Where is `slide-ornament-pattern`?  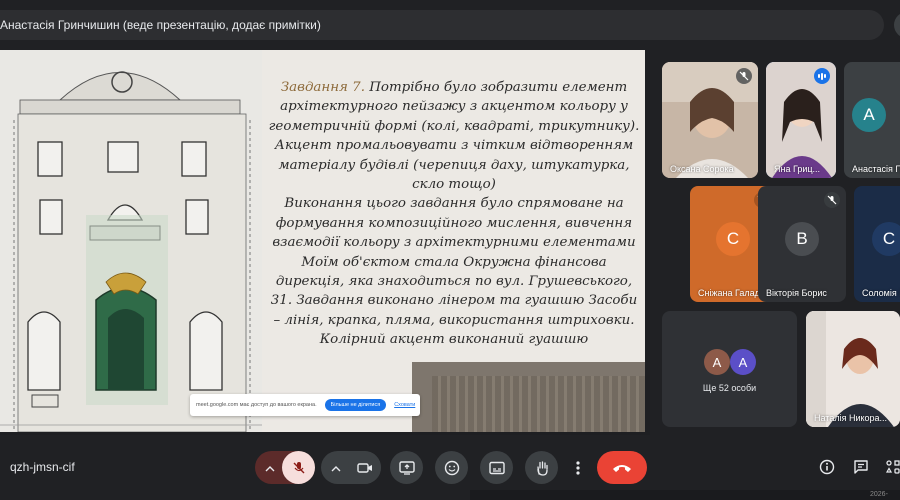
slide-ornament-pattern is located at coordinates (538, 404).